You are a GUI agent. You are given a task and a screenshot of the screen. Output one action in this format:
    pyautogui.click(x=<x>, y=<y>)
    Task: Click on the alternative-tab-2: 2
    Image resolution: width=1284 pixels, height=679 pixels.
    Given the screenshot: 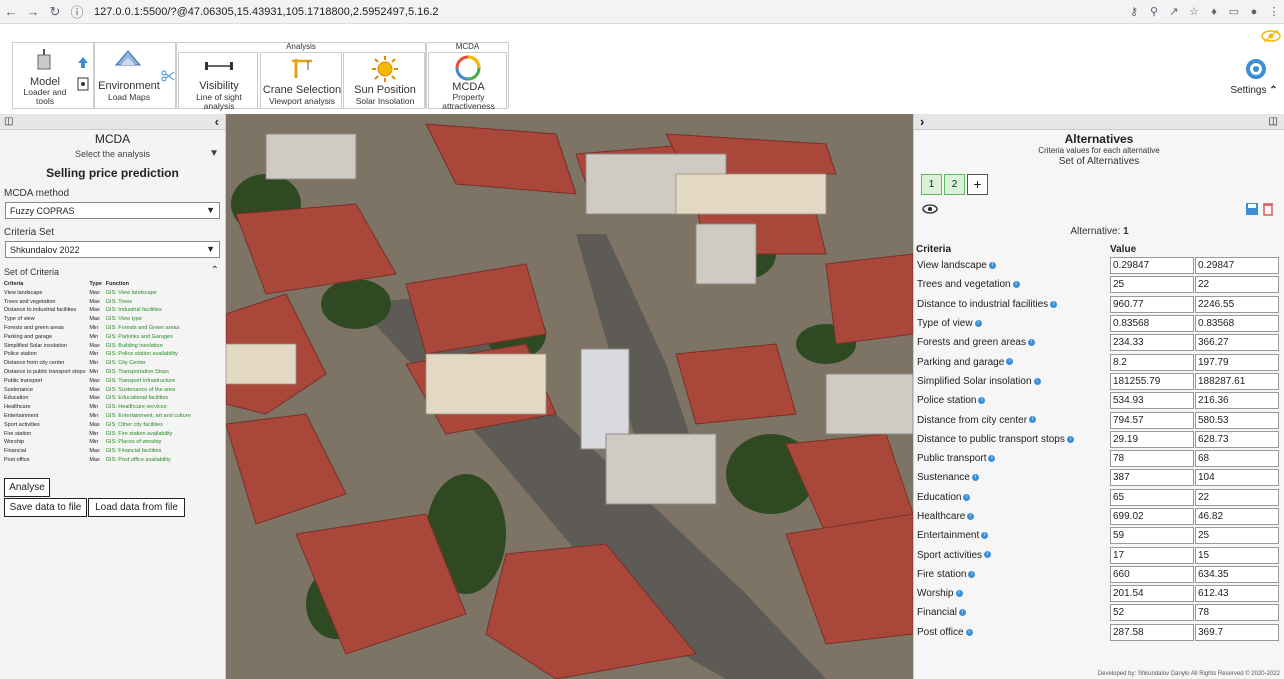 What is the action you would take?
    pyautogui.click(x=954, y=184)
    